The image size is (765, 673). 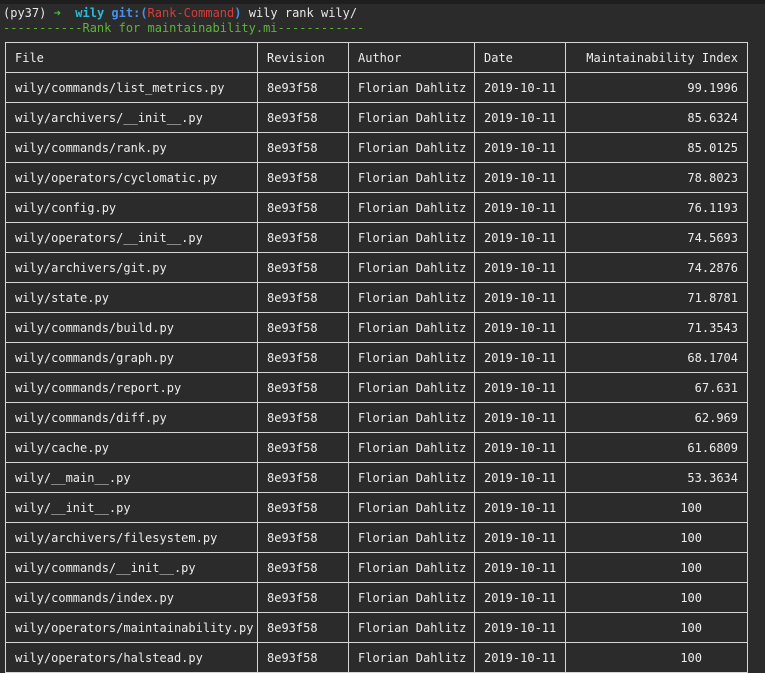 I want to click on file-cell: wily/__main__.py, so click(x=131, y=477).